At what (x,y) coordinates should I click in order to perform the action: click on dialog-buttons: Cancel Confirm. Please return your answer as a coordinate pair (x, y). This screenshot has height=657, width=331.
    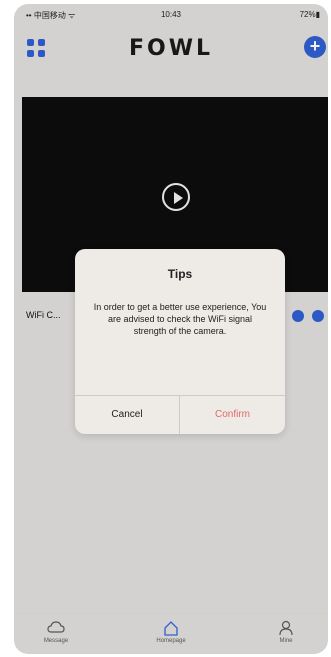
    Looking at the image, I should click on (180, 414).